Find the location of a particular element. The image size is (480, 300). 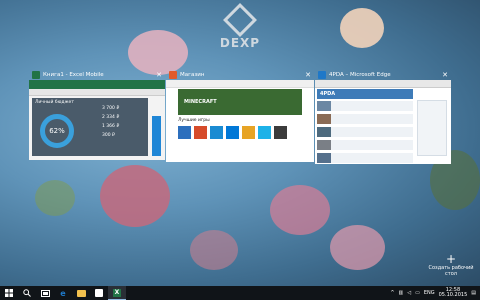

excel-icon is located at coordinates (36, 74).